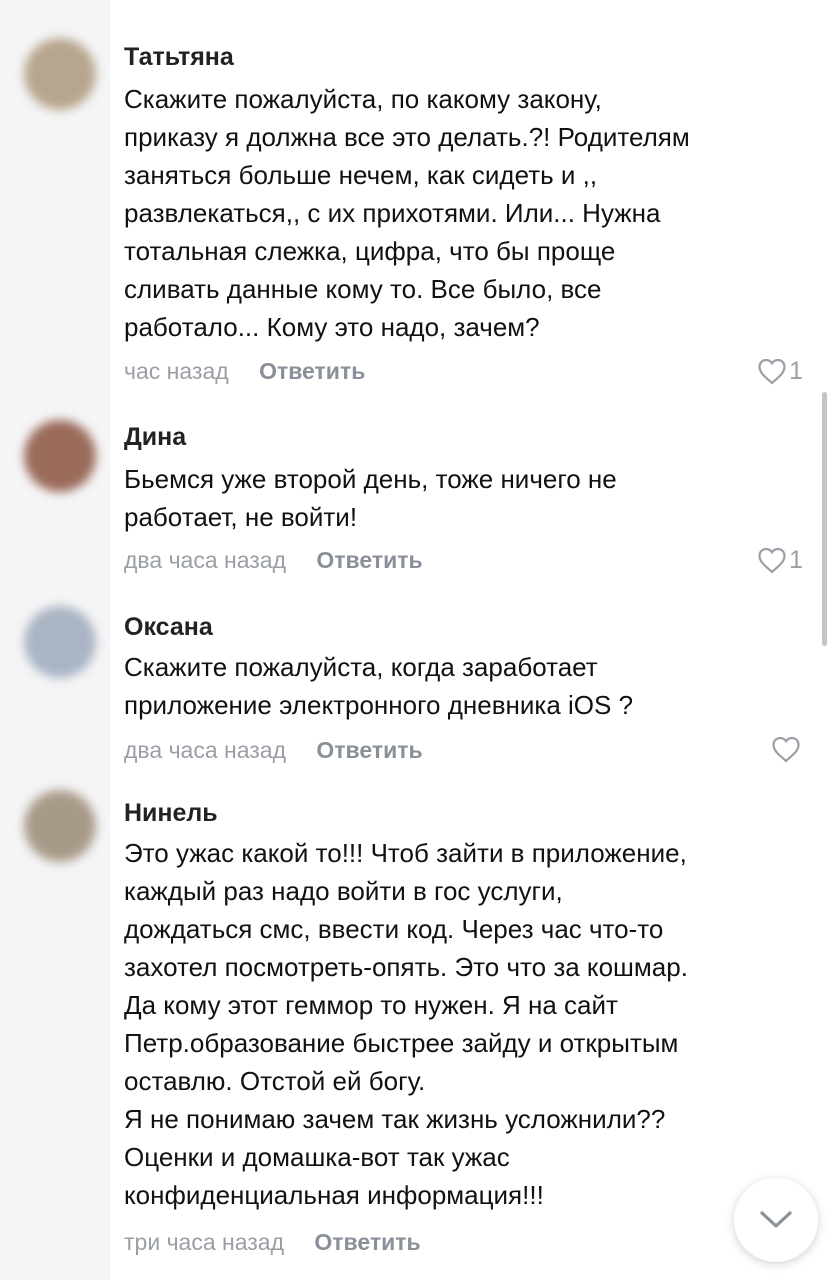  Describe the element at coordinates (824, 519) in the screenshot. I see `scrollbar` at that location.